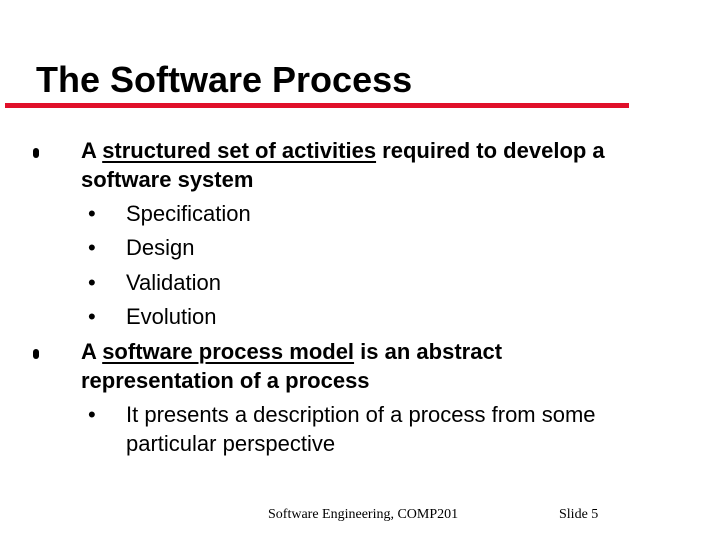 Image resolution: width=717 pixels, height=538 pixels. What do you see at coordinates (224, 79) in the screenshot?
I see `slide-title: The Software Process` at bounding box center [224, 79].